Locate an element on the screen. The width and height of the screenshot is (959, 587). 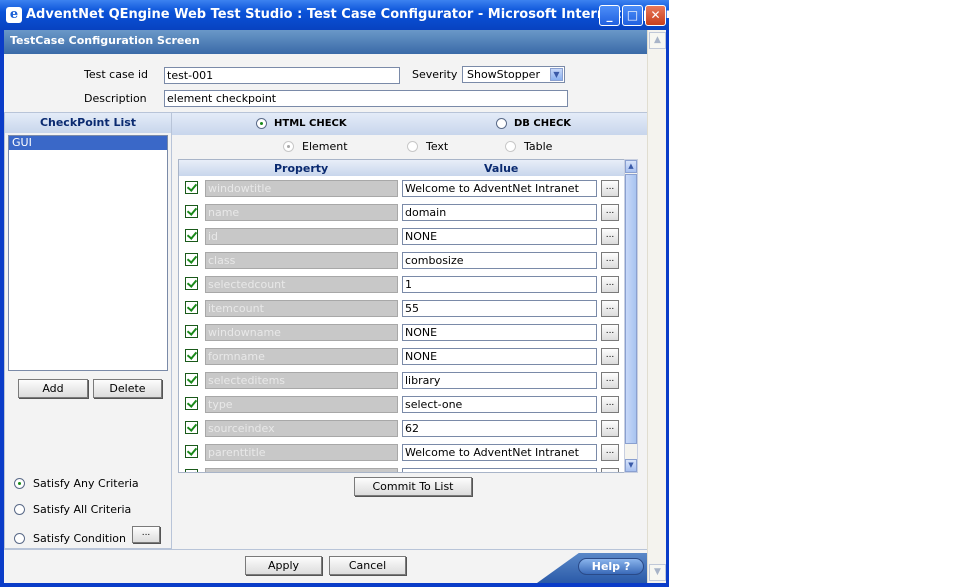
add-button: Add is located at coordinates (53, 388).